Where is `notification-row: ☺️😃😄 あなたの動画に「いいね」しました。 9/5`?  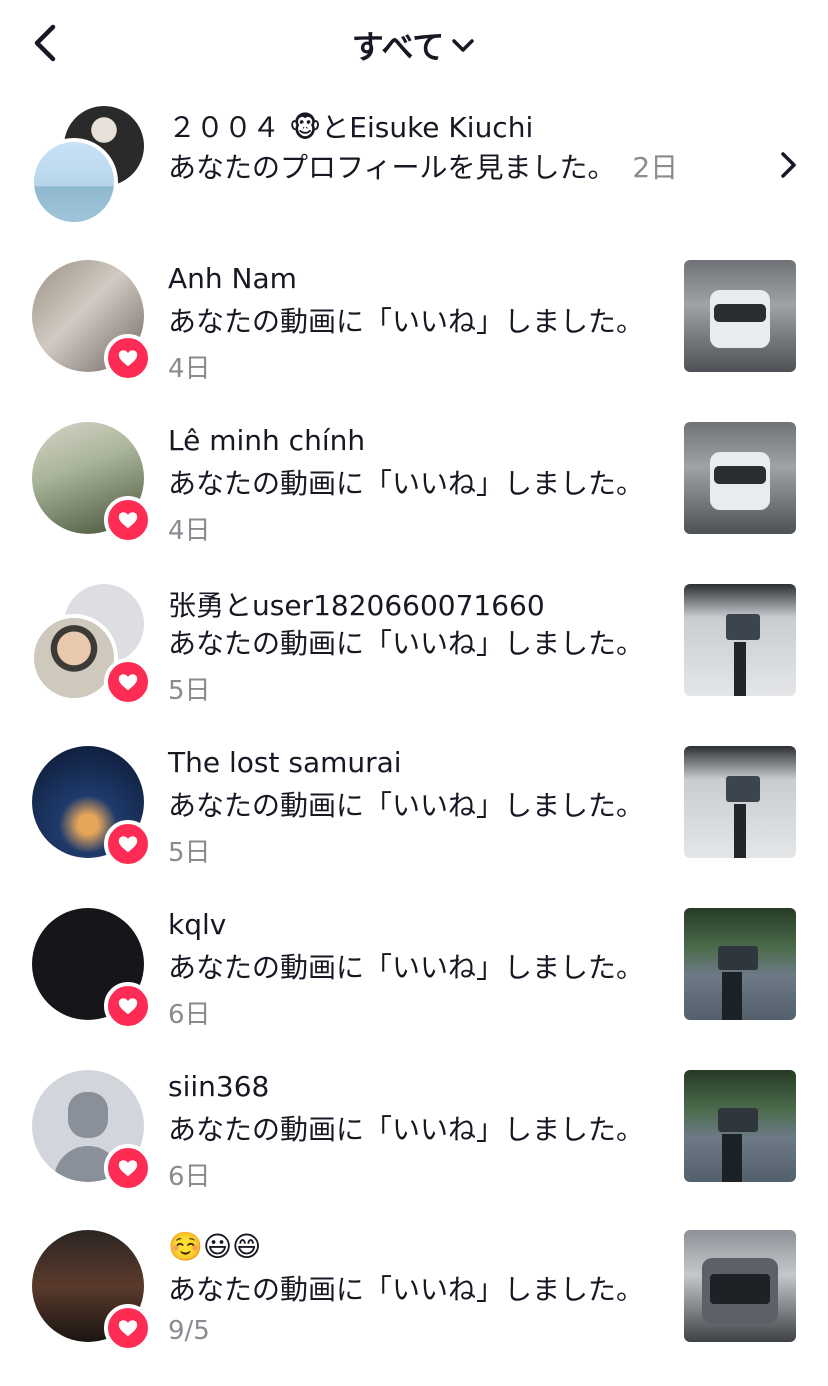 notification-row: ☺️😃😄 あなたの動画に「いいね」しました。 9/5 is located at coordinates (414, 1295).